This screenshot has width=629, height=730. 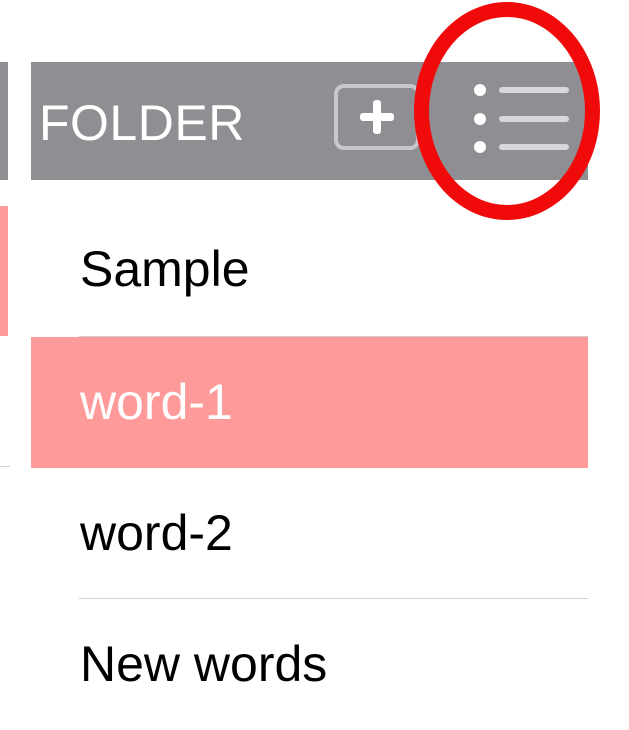 What do you see at coordinates (5, 349) in the screenshot?
I see `adjacent-panel-edge` at bounding box center [5, 349].